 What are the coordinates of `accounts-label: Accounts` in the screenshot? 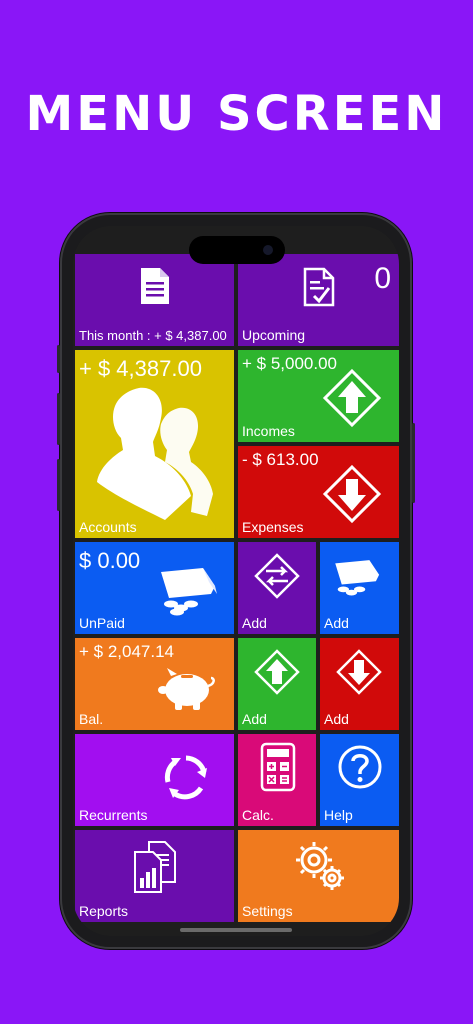 It's located at (108, 527).